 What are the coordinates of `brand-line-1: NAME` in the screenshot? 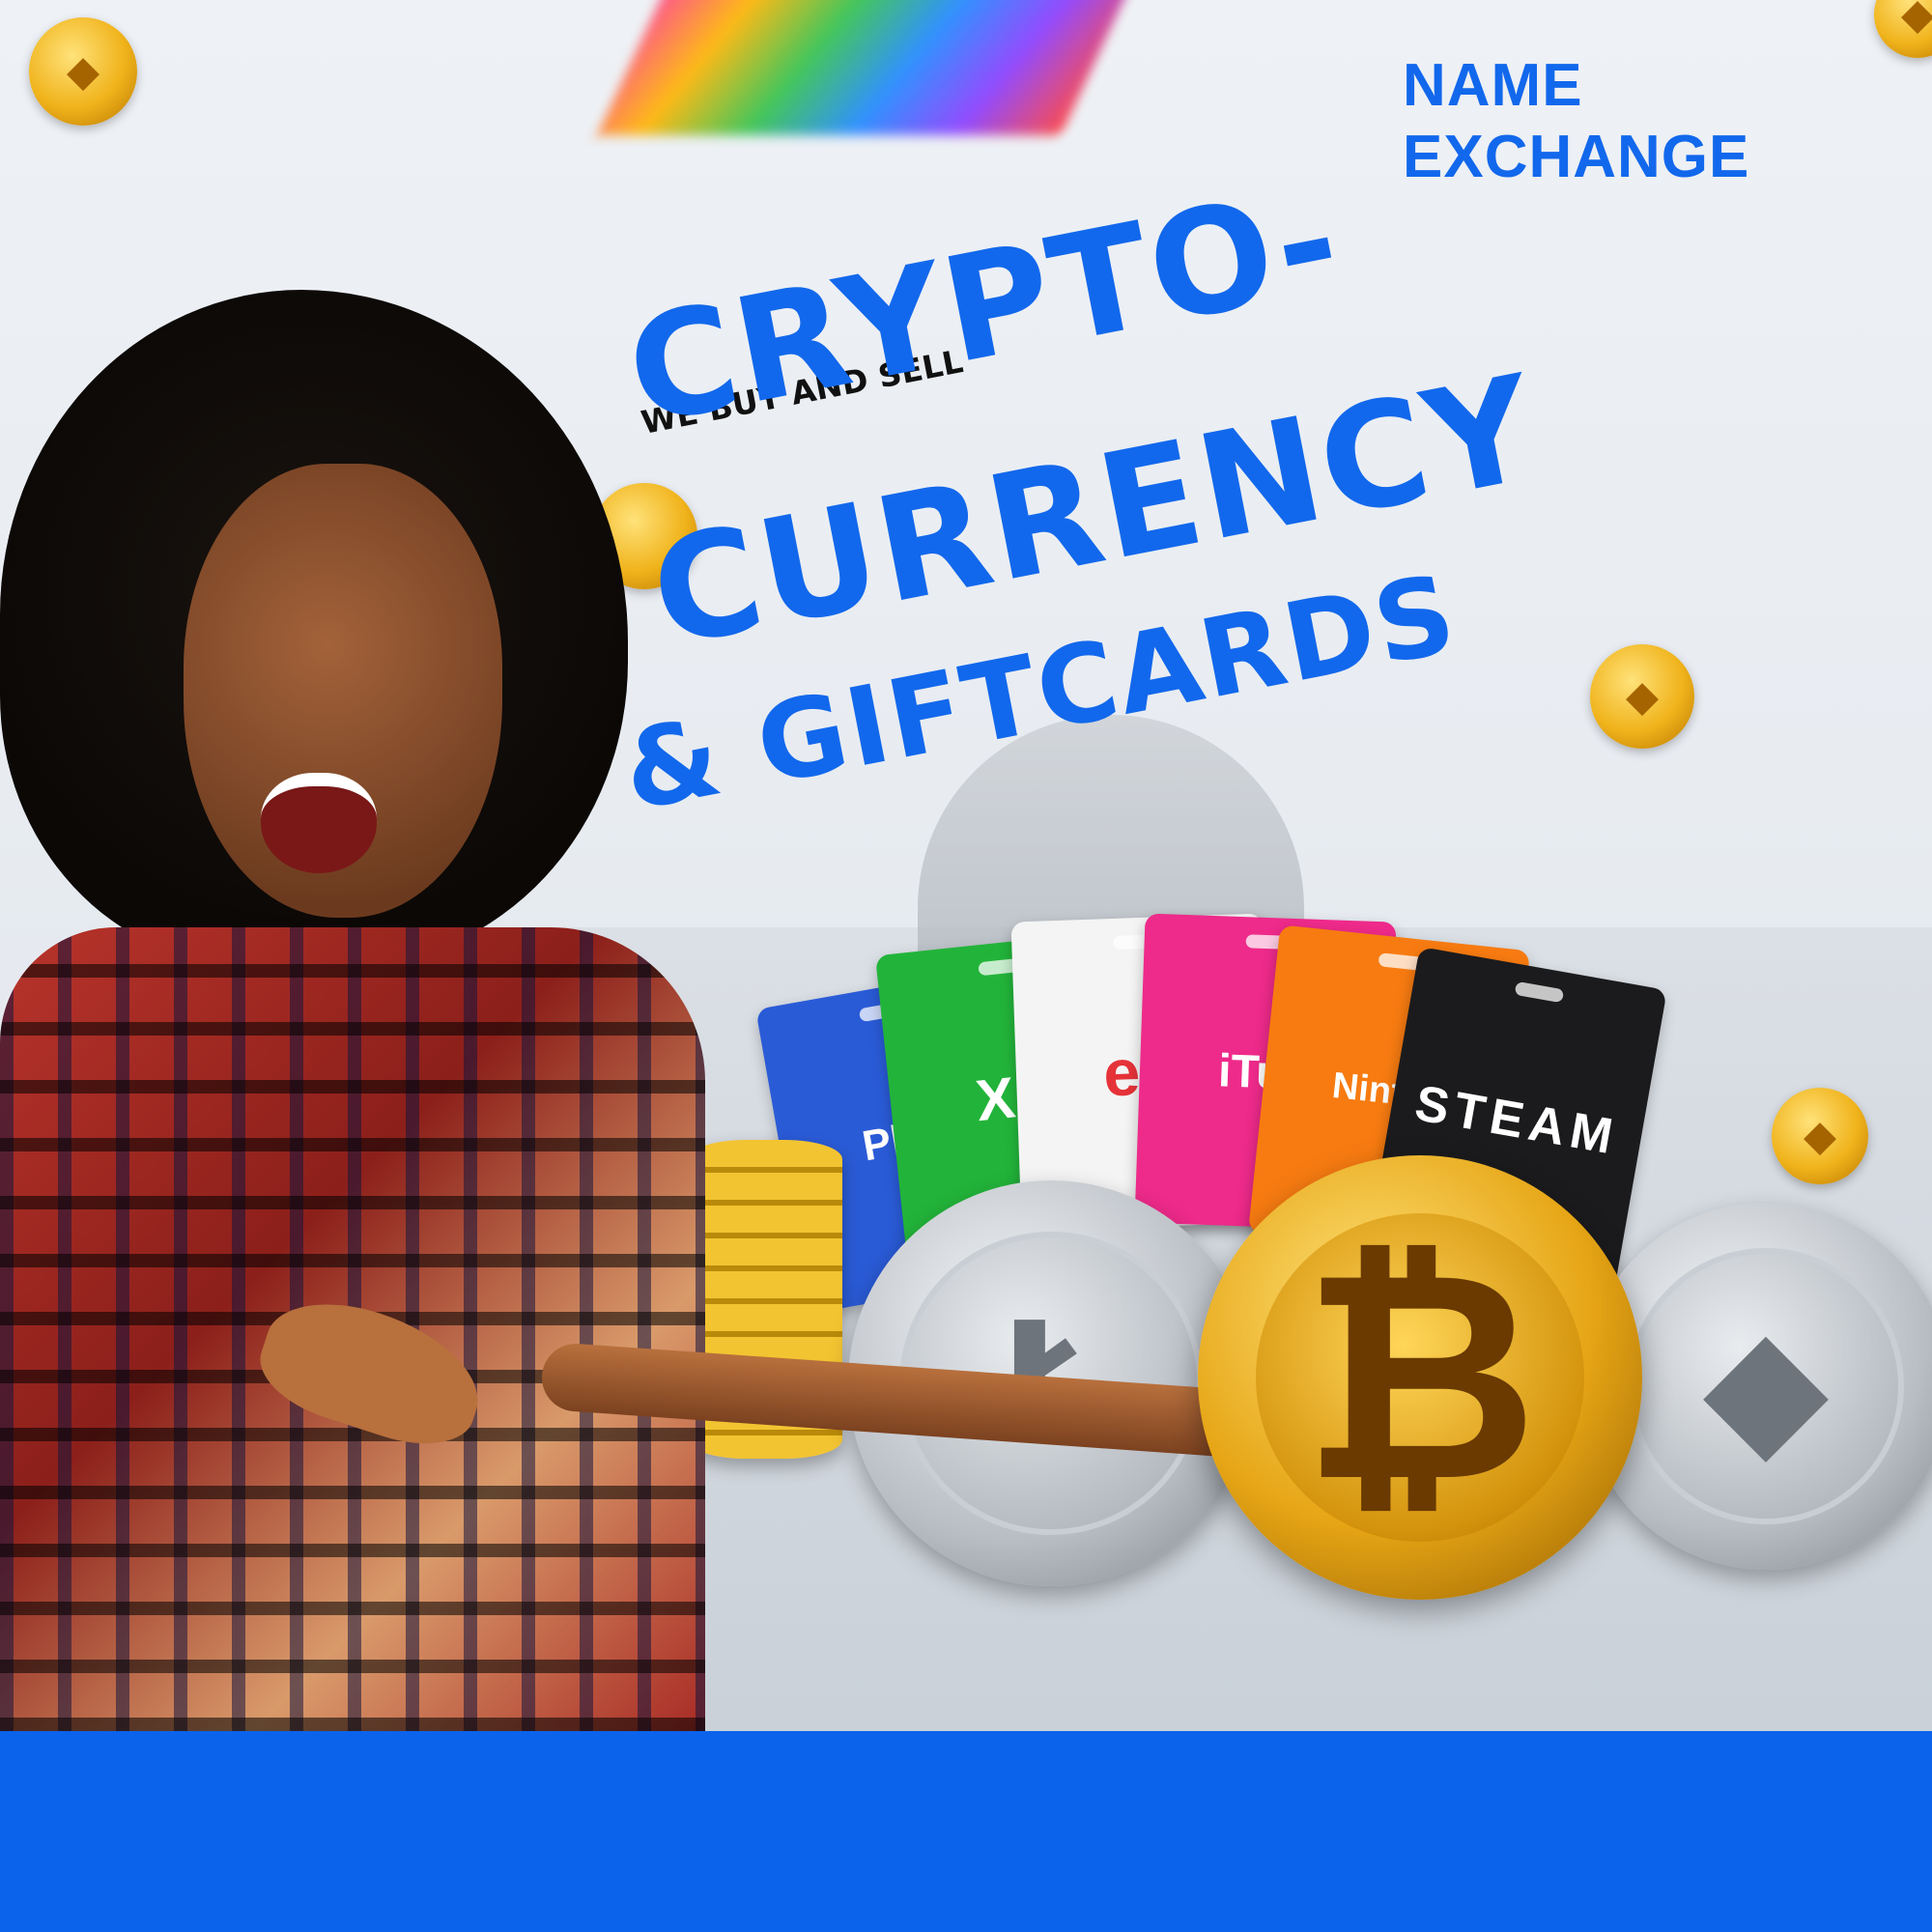 It's located at (1493, 85).